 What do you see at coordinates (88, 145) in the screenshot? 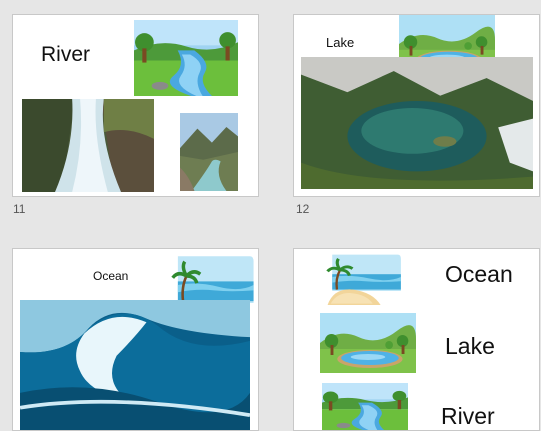
I see `waterfall-river-photo` at bounding box center [88, 145].